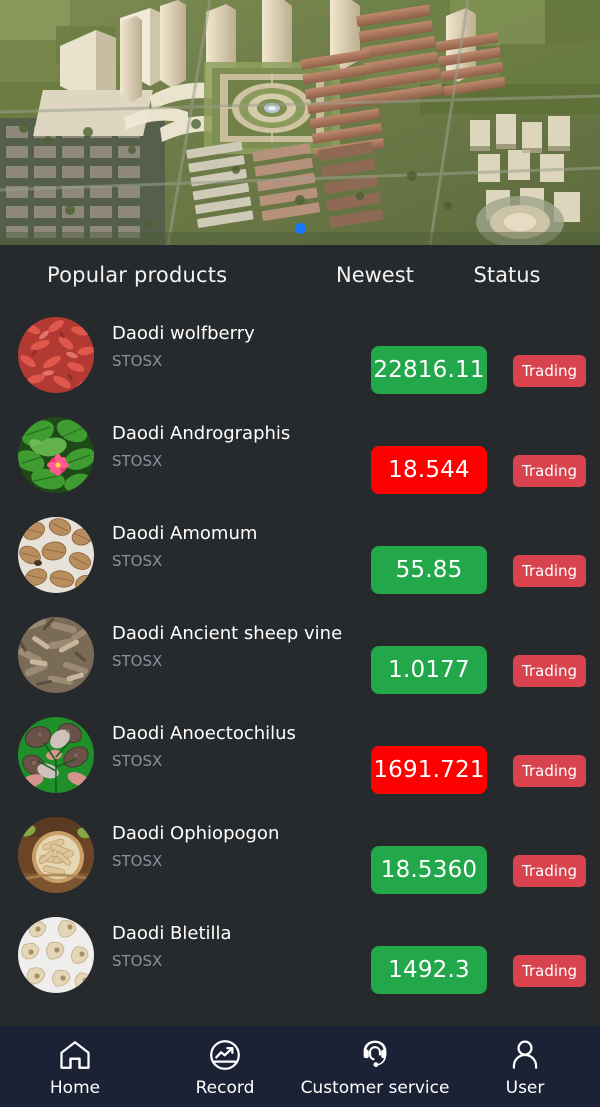  I want to click on product-name: Daodi Andrographis, so click(201, 433).